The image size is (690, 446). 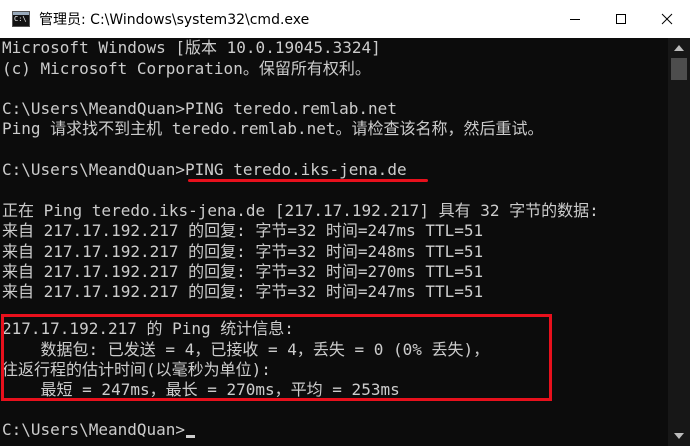 I want to click on console-line: Microsoft Windows [版本 10.0.19045.3324], so click(x=191, y=47).